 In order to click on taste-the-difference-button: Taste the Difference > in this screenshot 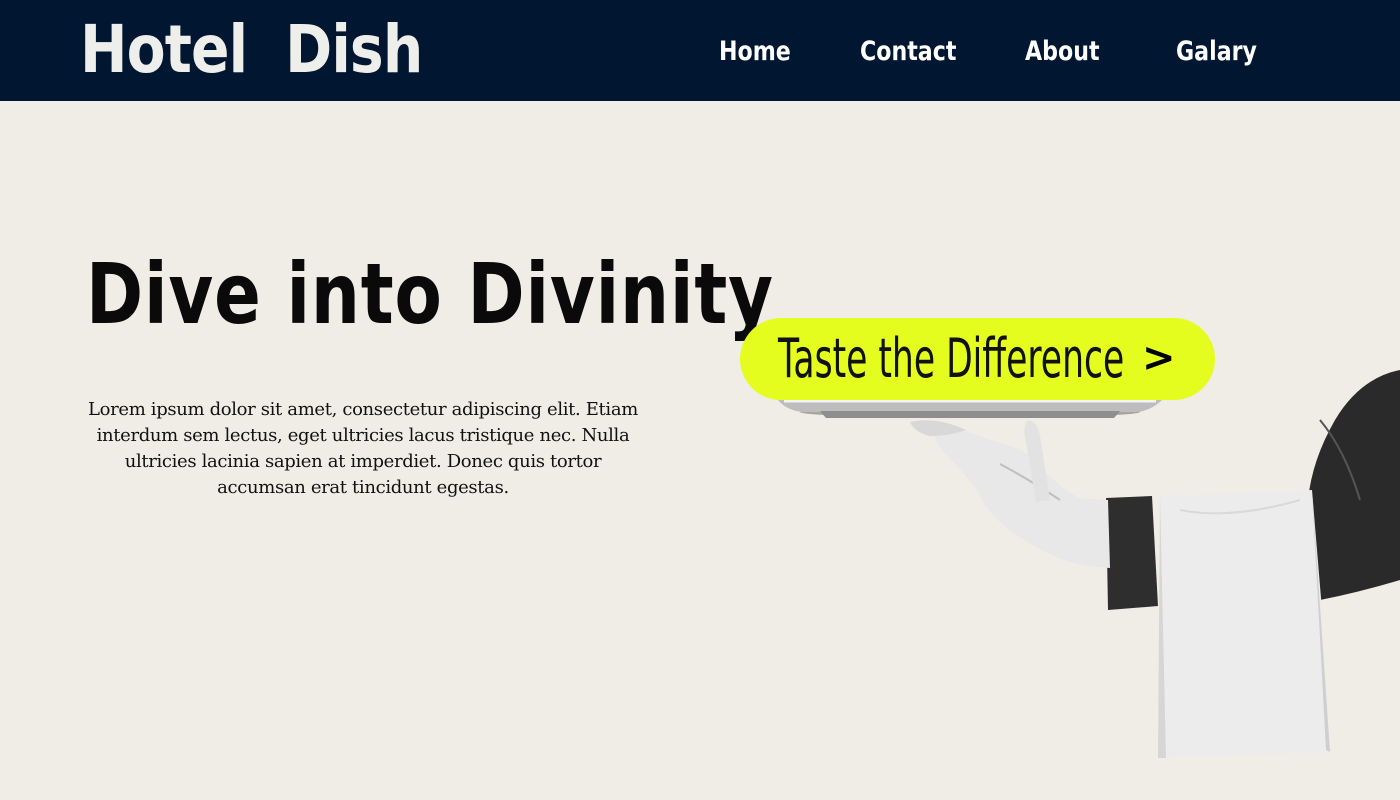, I will do `click(977, 359)`.